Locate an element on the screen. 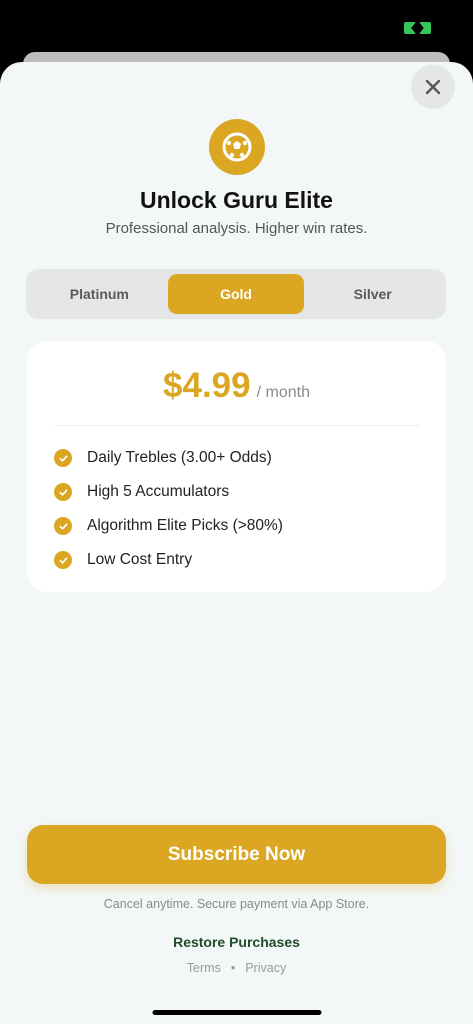 Image resolution: width=473 pixels, height=1024 pixels. terms-link: Terms is located at coordinates (204, 968).